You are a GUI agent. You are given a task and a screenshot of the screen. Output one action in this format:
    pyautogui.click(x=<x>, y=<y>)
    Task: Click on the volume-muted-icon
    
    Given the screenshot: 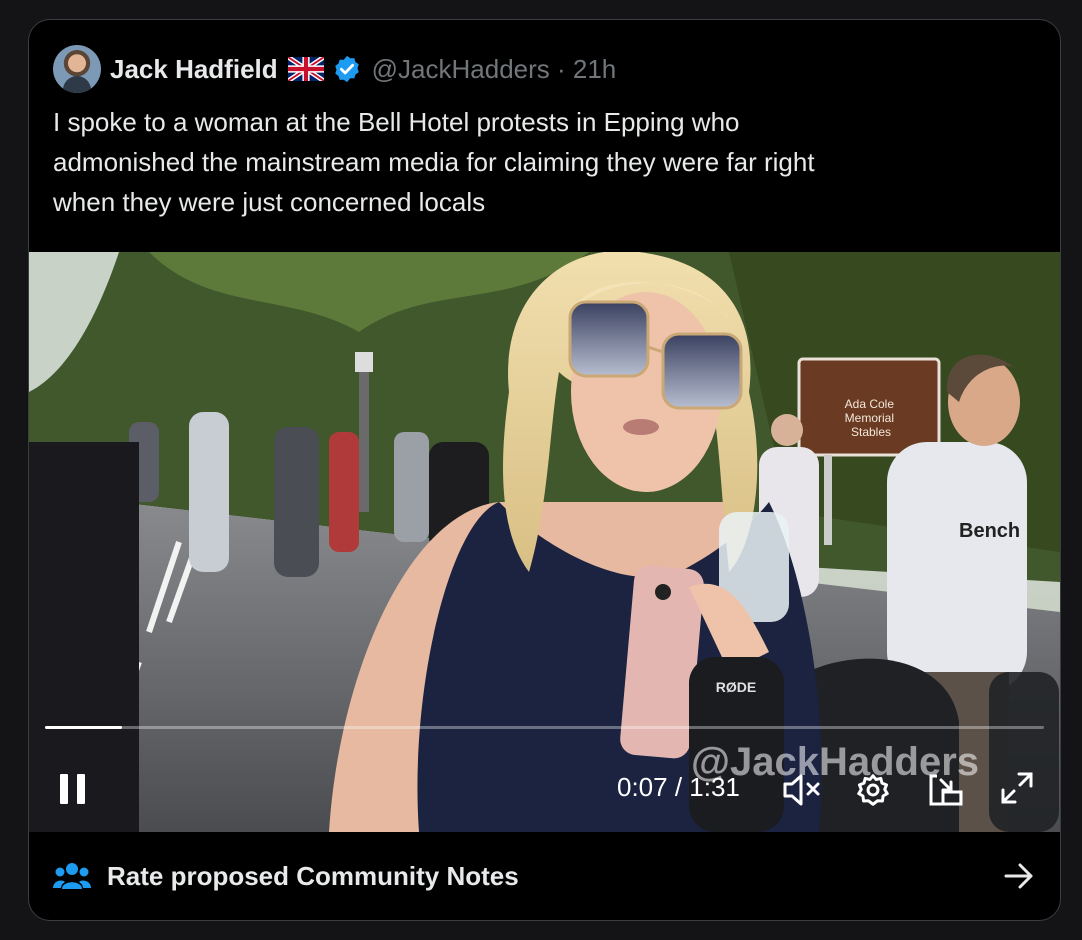 What is the action you would take?
    pyautogui.click(x=801, y=790)
    